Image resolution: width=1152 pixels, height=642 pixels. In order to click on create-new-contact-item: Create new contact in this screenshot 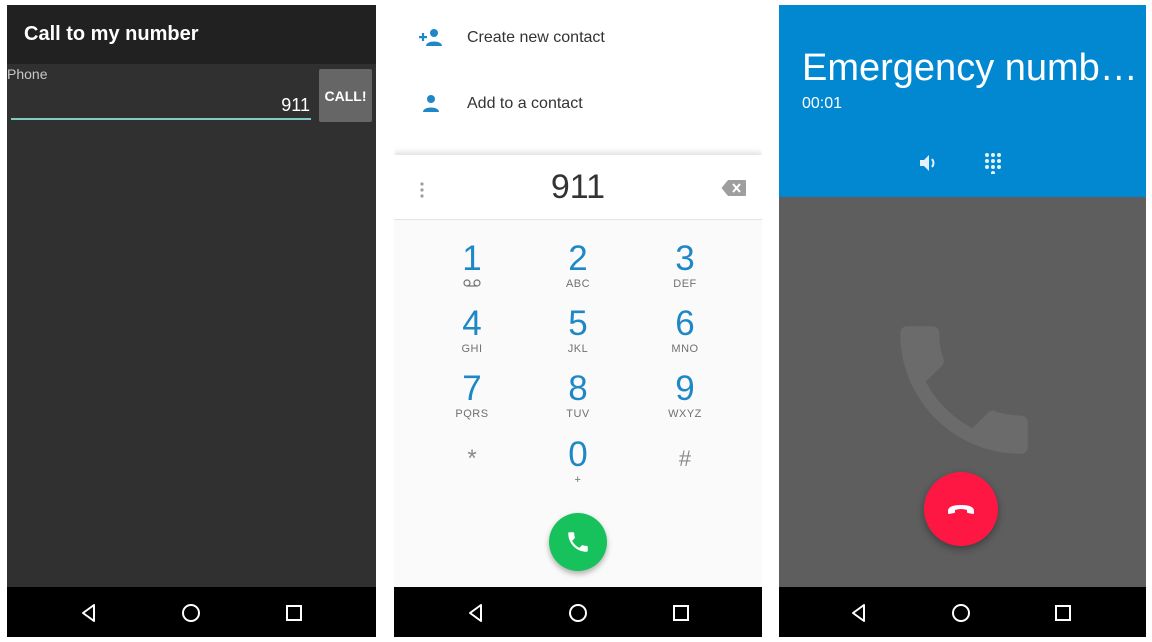, I will do `click(578, 37)`.